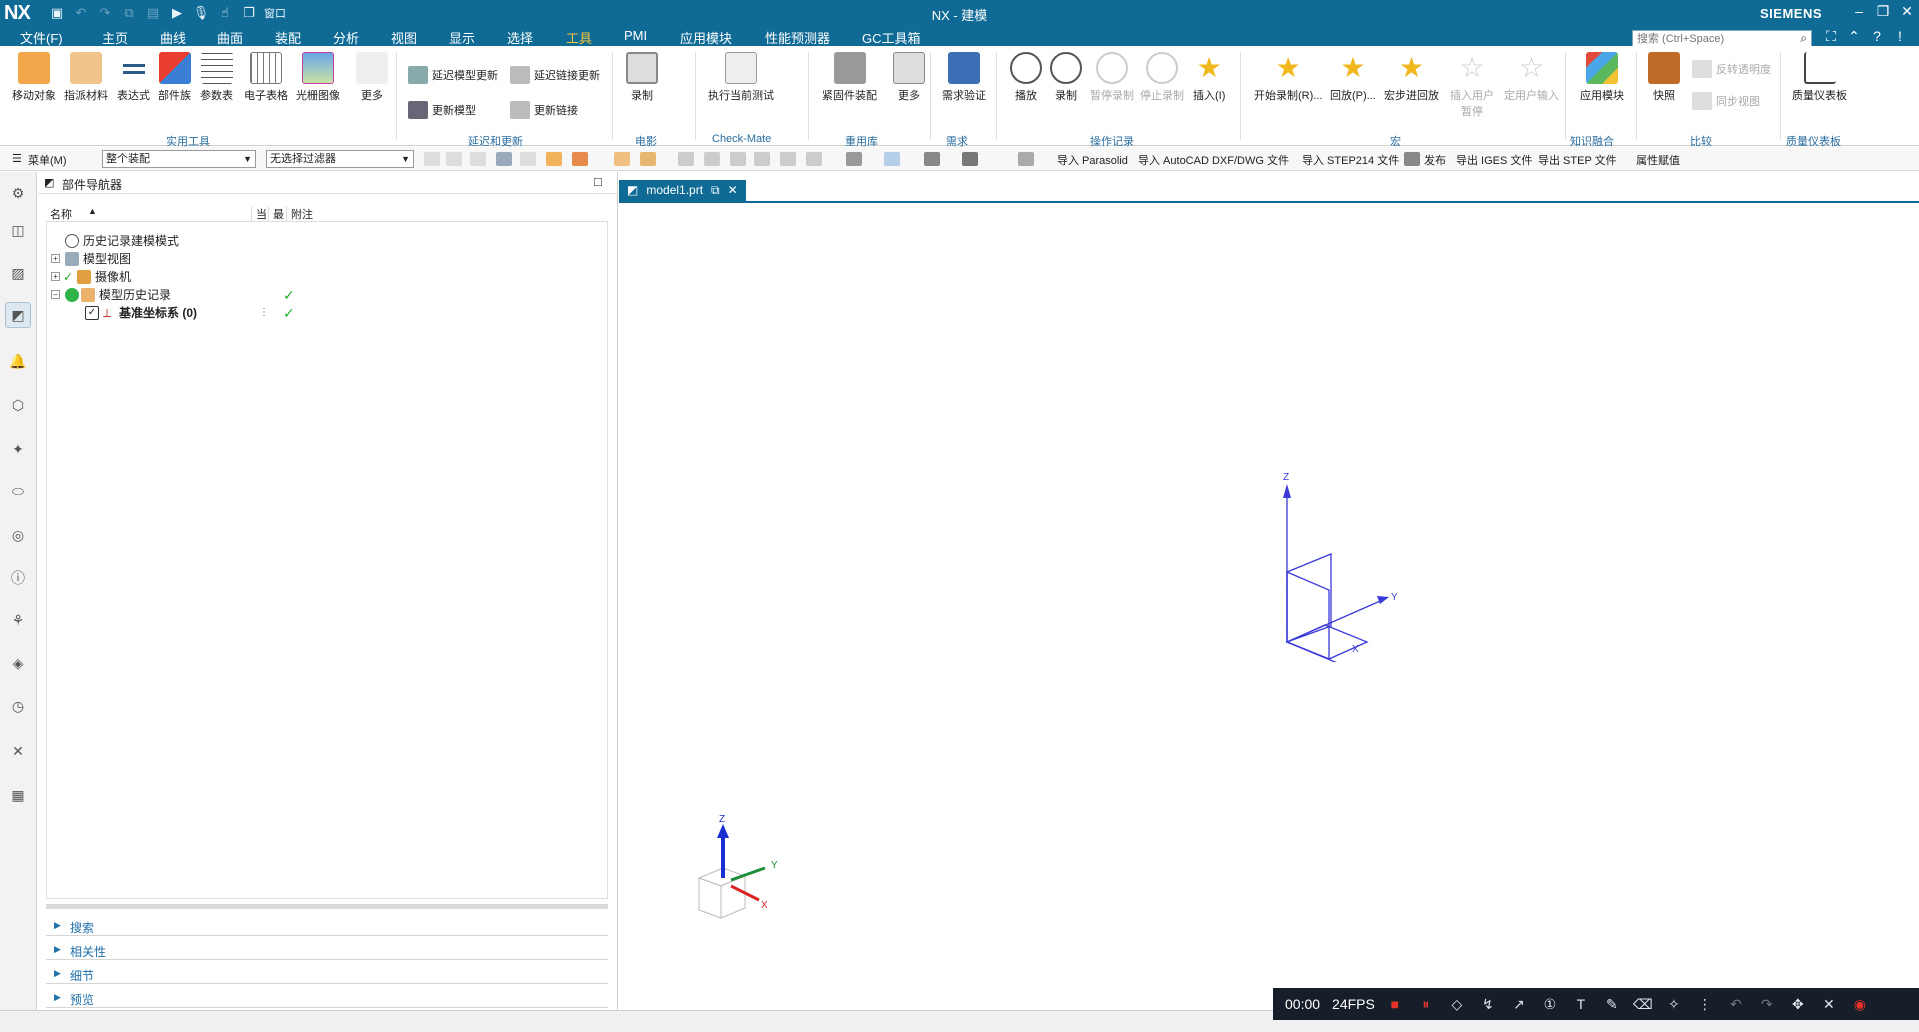  What do you see at coordinates (299, 214) in the screenshot?
I see `column-notes: 附注` at bounding box center [299, 214].